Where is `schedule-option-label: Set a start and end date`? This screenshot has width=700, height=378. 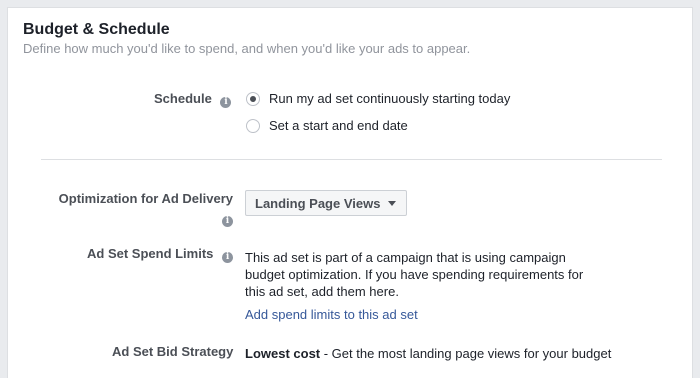
schedule-option-label: Set a start and end date is located at coordinates (338, 125).